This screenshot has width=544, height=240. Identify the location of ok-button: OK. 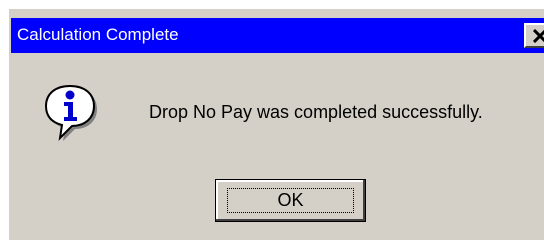
(290, 200).